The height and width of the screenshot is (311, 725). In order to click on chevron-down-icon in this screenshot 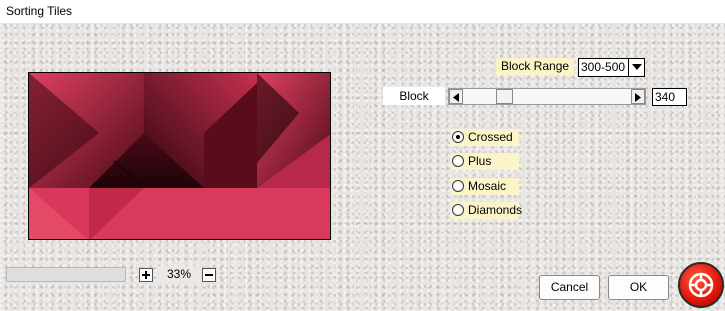, I will do `click(636, 67)`.